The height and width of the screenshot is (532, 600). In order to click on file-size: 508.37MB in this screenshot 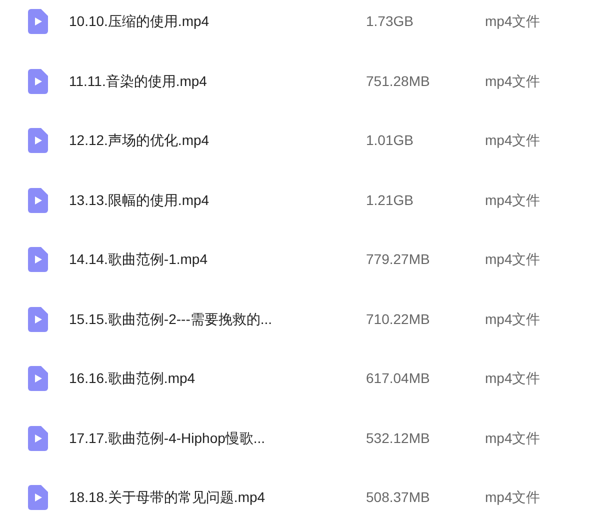, I will do `click(398, 498)`.